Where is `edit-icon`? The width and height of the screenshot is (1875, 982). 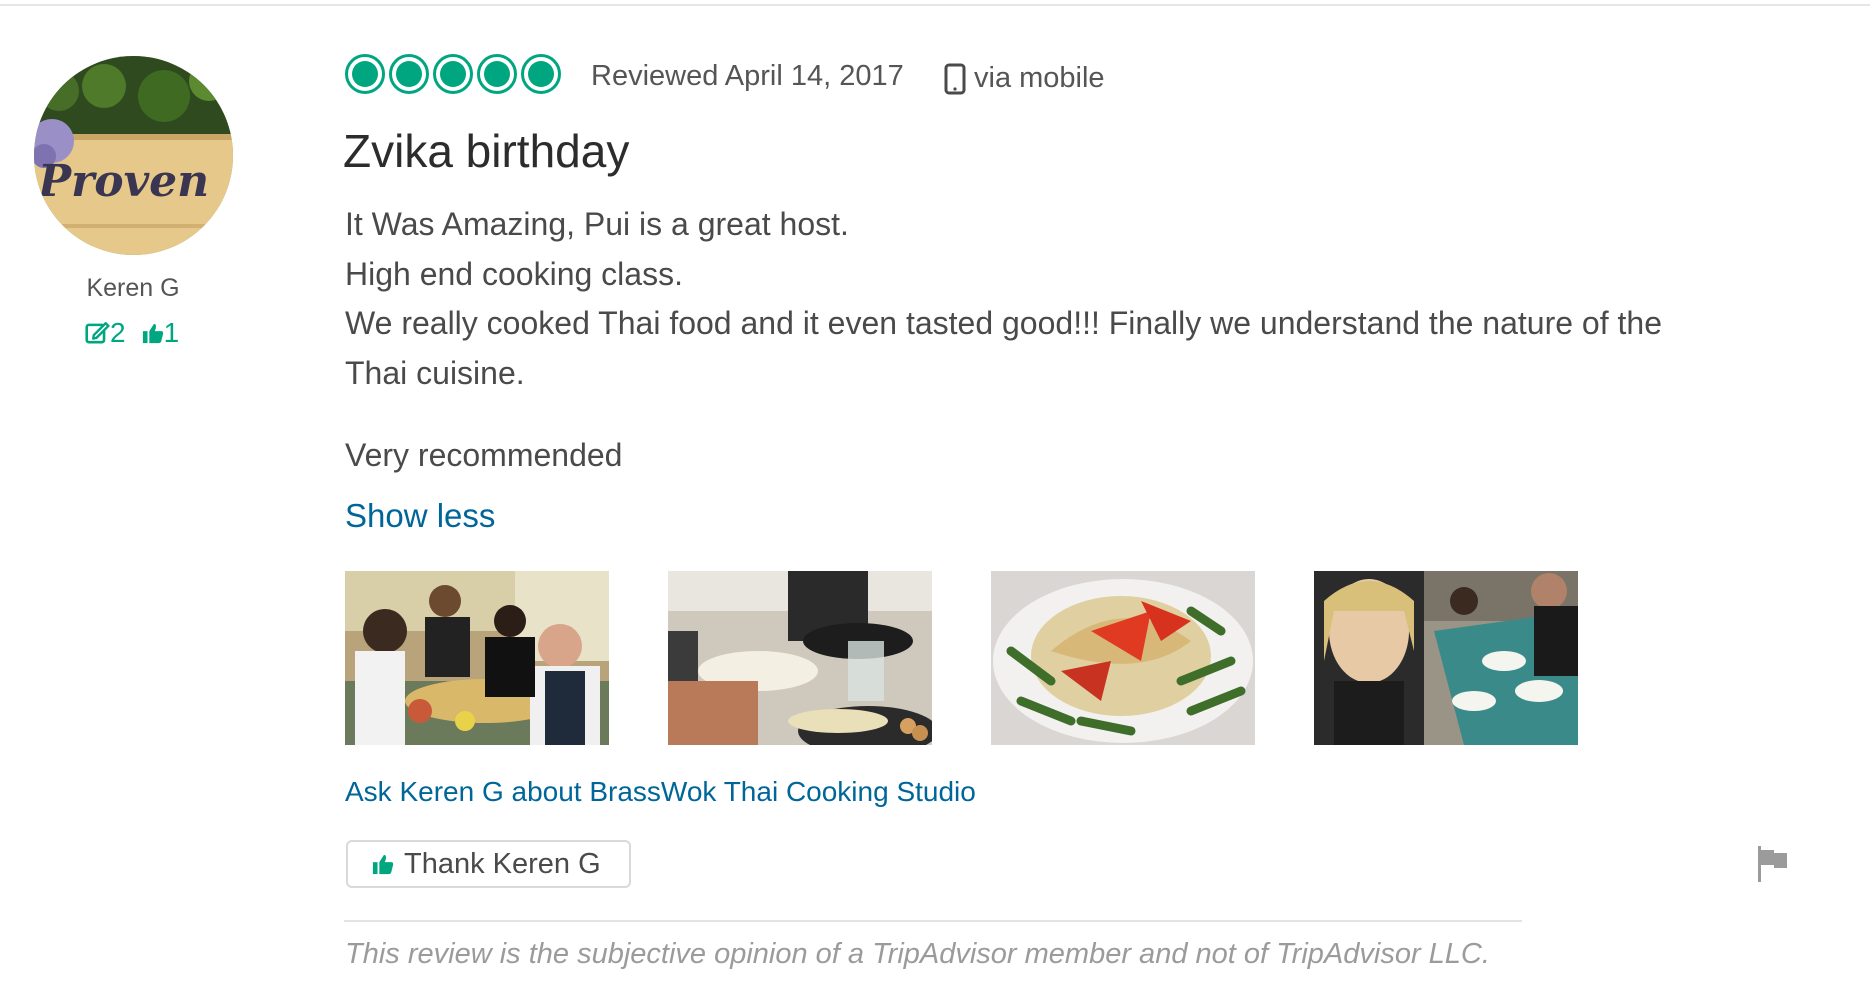
edit-icon is located at coordinates (97, 333).